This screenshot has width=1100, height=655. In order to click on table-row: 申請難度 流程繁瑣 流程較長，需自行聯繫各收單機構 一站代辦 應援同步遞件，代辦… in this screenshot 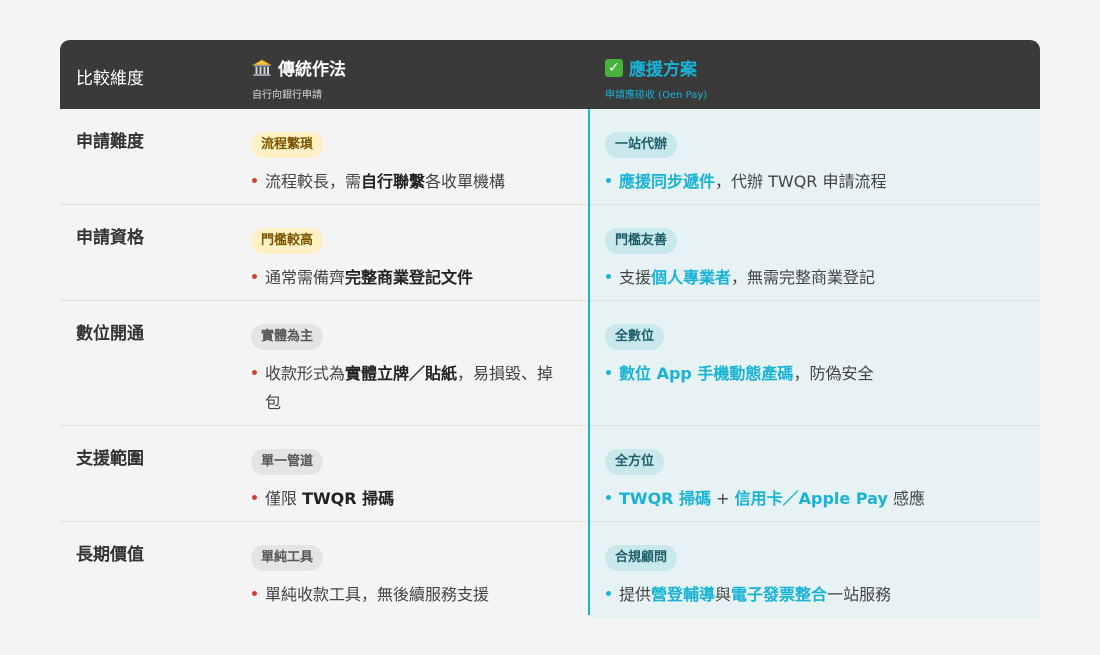, I will do `click(550, 157)`.